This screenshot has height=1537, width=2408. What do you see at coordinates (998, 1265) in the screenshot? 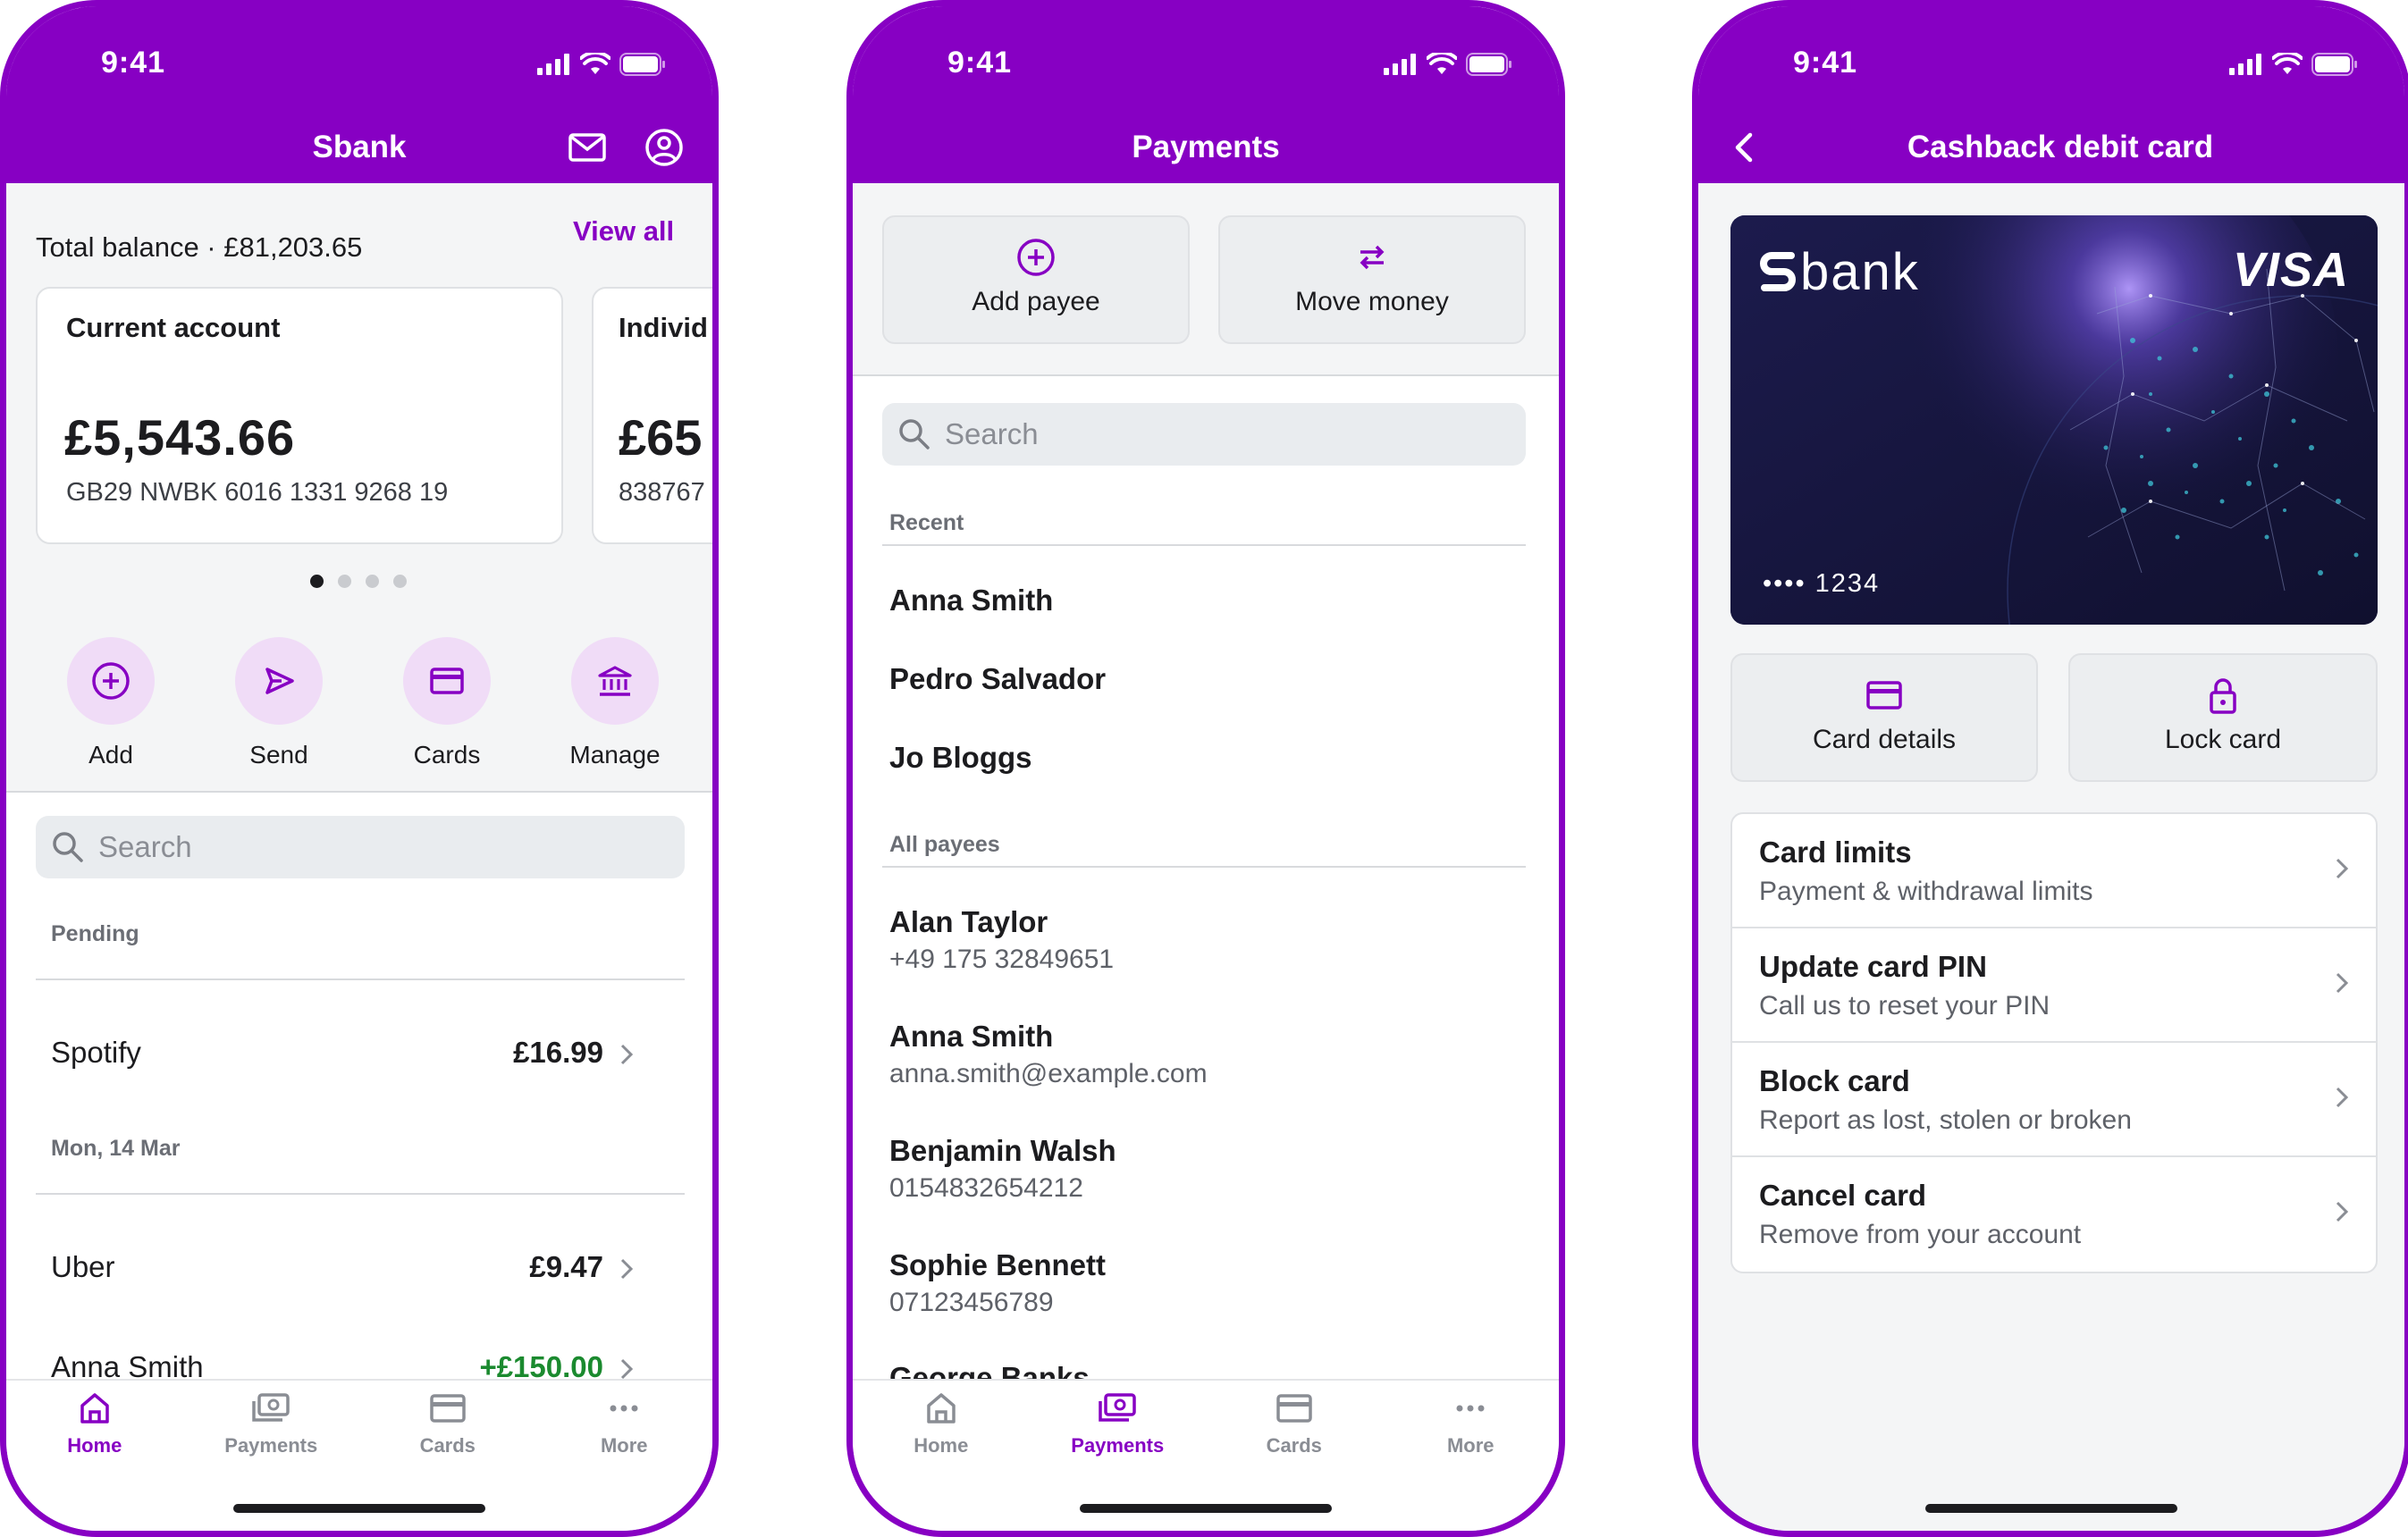
I see `payee-name: Sophie Bennett` at bounding box center [998, 1265].